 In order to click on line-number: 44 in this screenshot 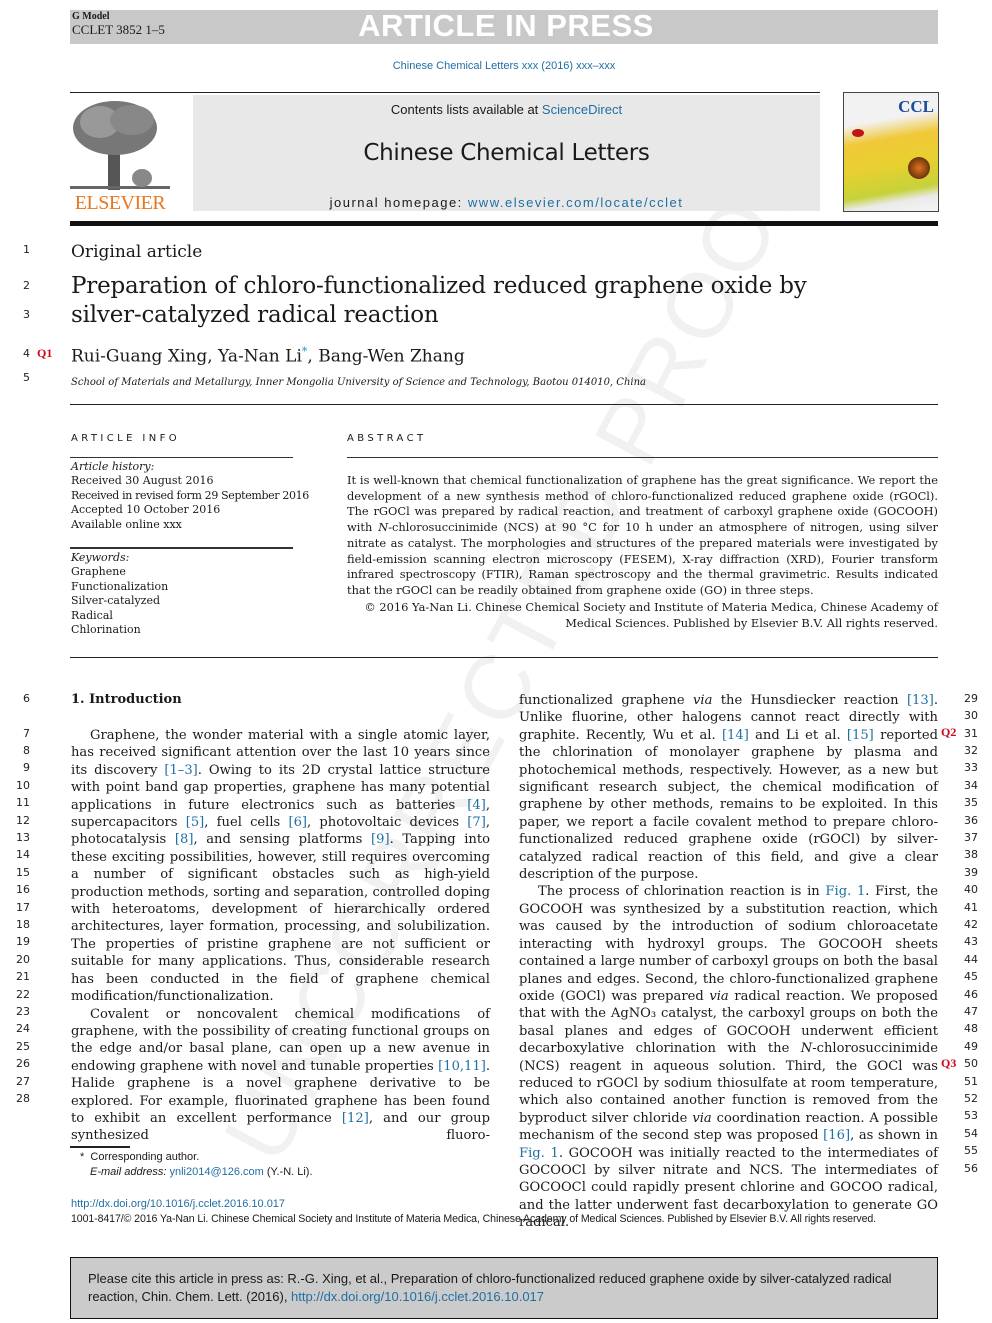, I will do `click(971, 959)`.